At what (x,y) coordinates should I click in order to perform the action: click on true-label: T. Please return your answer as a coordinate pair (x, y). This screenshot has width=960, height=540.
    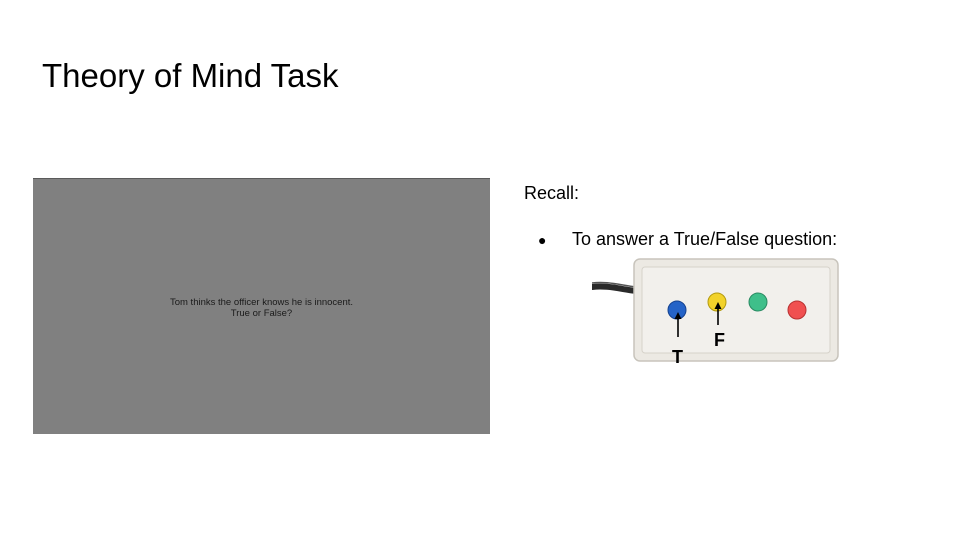
    Looking at the image, I should click on (677, 357).